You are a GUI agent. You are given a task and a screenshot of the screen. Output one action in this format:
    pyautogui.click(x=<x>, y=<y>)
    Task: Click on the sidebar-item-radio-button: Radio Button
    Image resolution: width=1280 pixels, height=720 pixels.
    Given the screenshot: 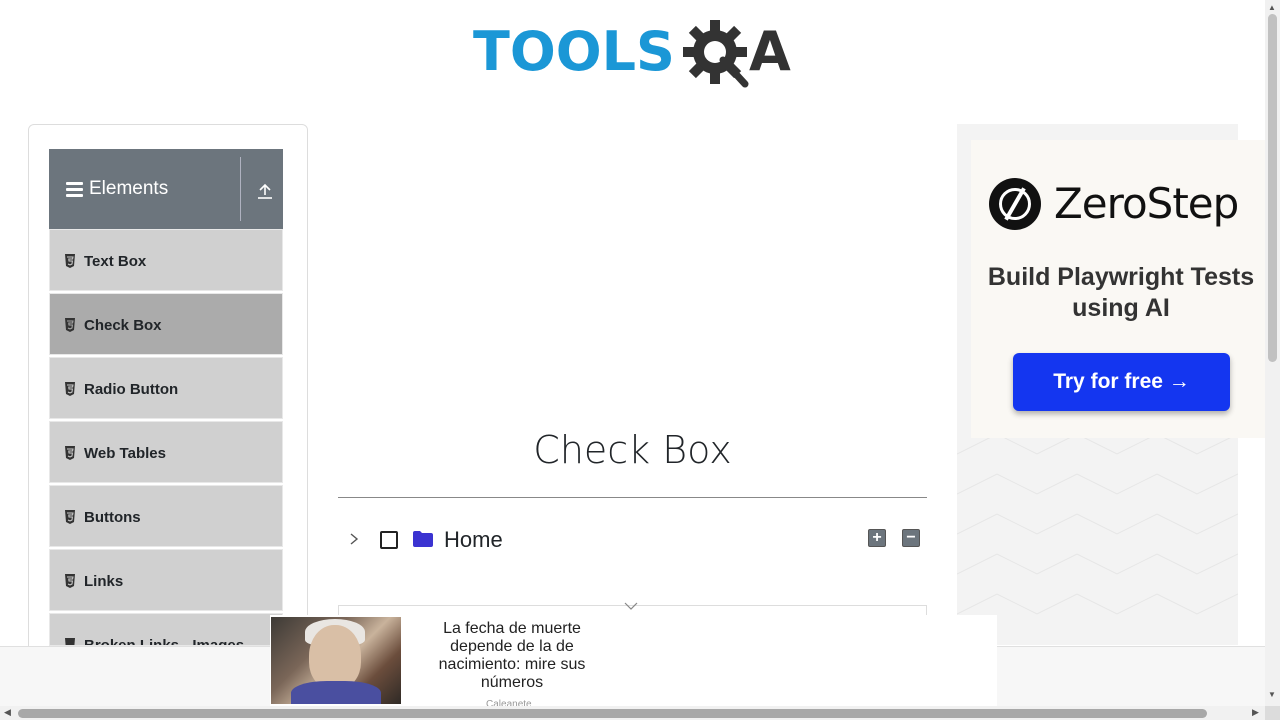 What is the action you would take?
    pyautogui.click(x=166, y=388)
    